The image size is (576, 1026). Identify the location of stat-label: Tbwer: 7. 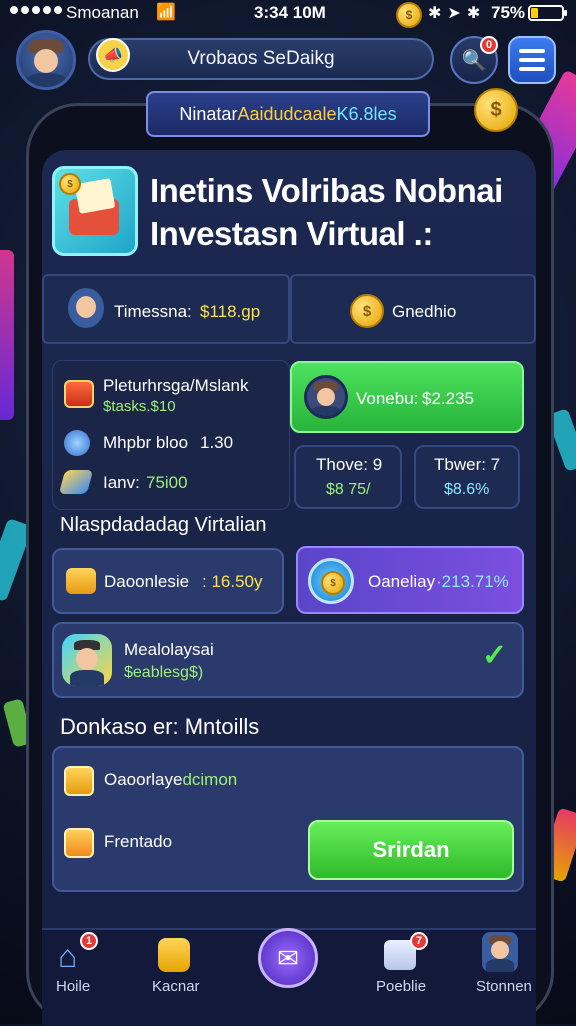
(467, 464).